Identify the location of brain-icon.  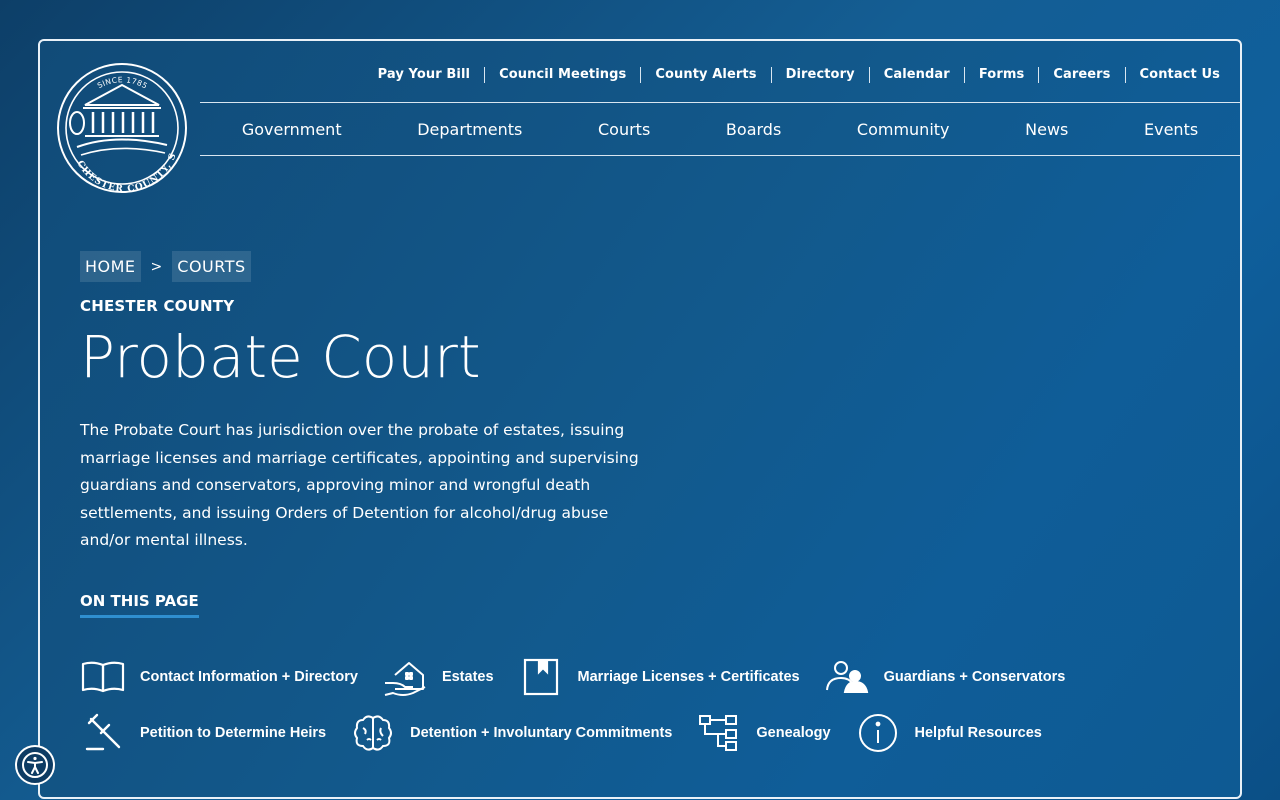
(373, 733).